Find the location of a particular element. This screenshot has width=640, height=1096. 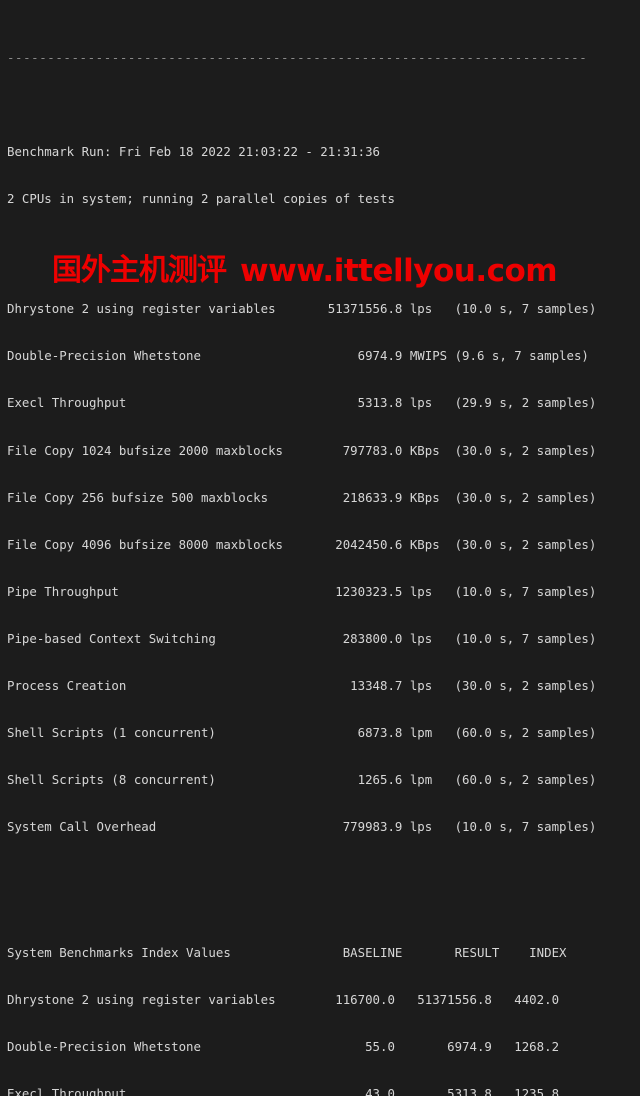

watermark-url-text: www.ittellyou.com is located at coordinates (399, 270).